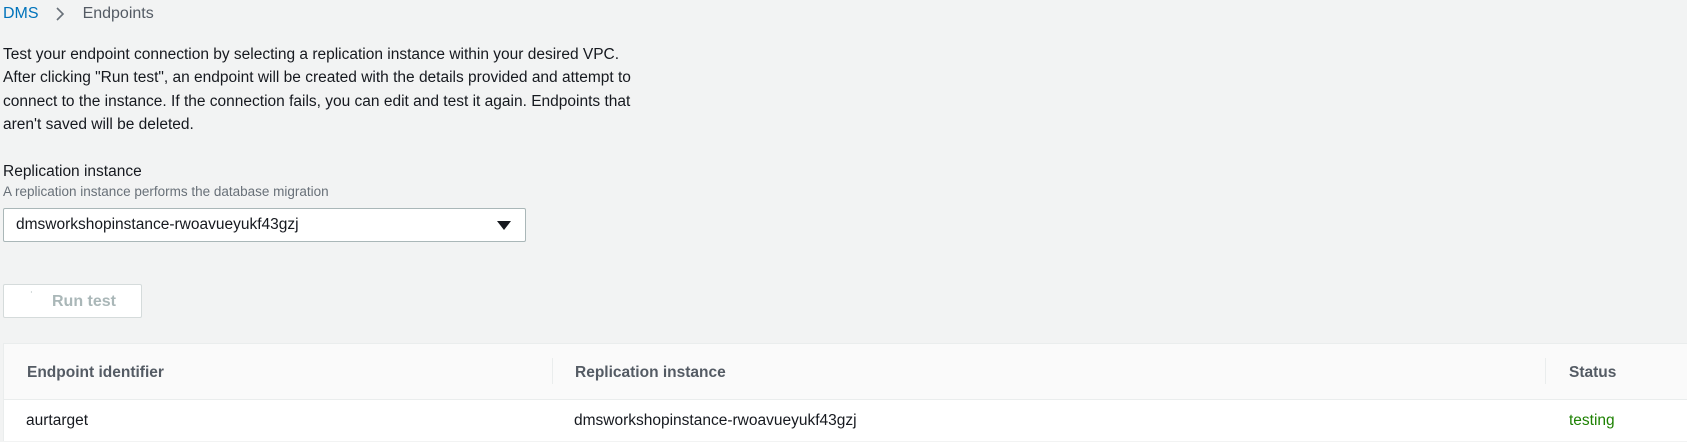  What do you see at coordinates (84, 301) in the screenshot?
I see `run-test-label: Run test` at bounding box center [84, 301].